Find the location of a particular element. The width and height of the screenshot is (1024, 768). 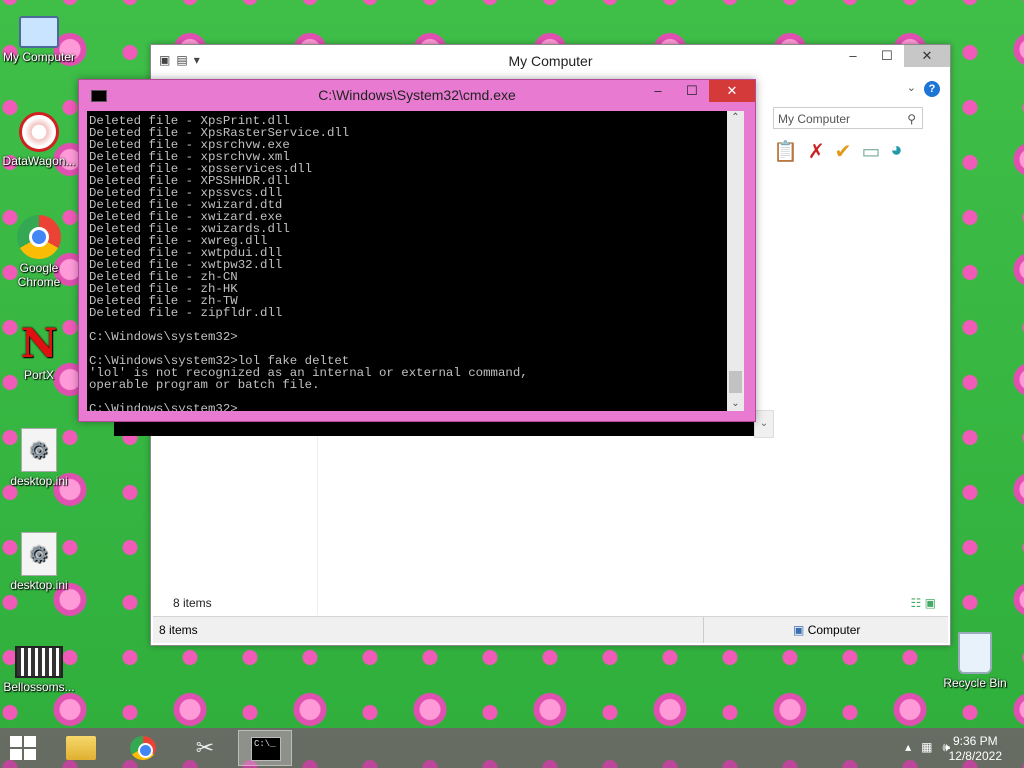

system-tray: ▴ ▦ 🕪 is located at coordinates (927, 747).